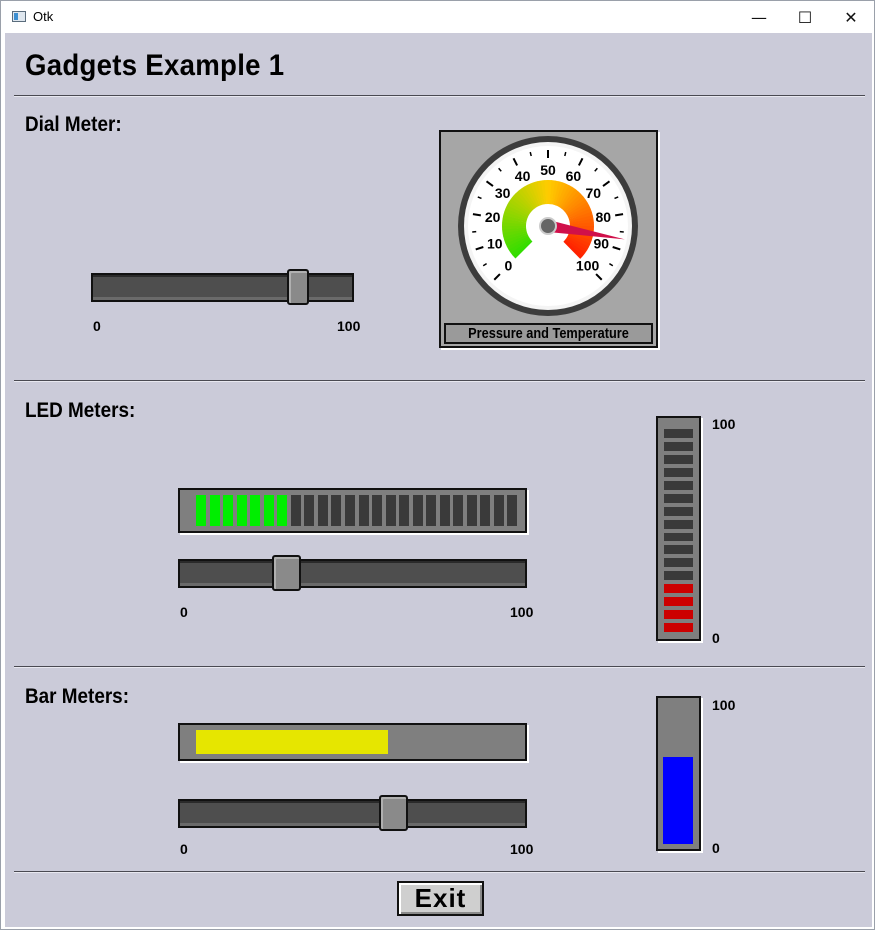 This screenshot has width=875, height=930. What do you see at coordinates (509, 266) in the screenshot?
I see `gauge-scale-label: 0` at bounding box center [509, 266].